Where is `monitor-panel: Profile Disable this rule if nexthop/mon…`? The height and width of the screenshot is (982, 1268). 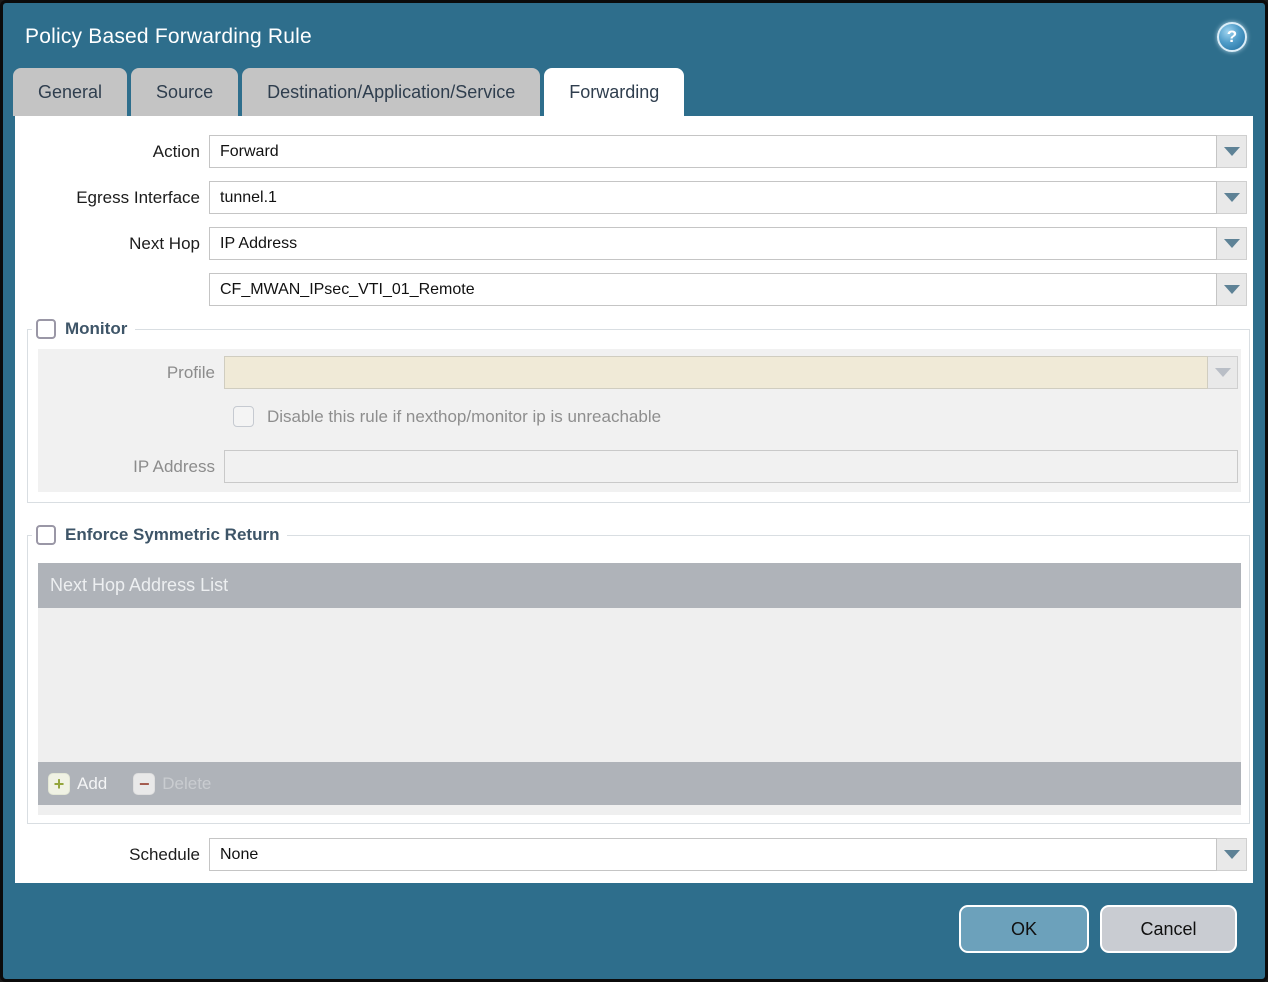 monitor-panel: Profile Disable this rule if nexthop/mon… is located at coordinates (639, 420).